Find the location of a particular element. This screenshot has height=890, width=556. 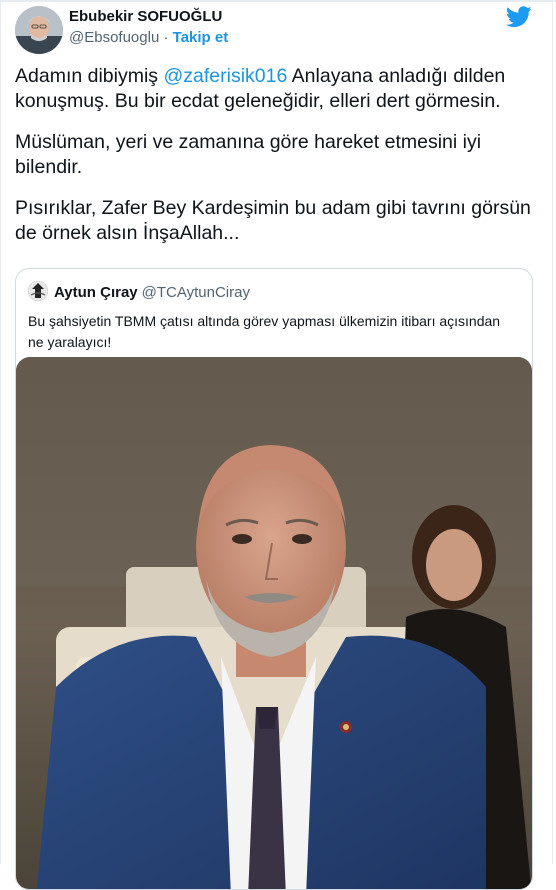

quoted-handle: @TCAytunCiray is located at coordinates (195, 292).